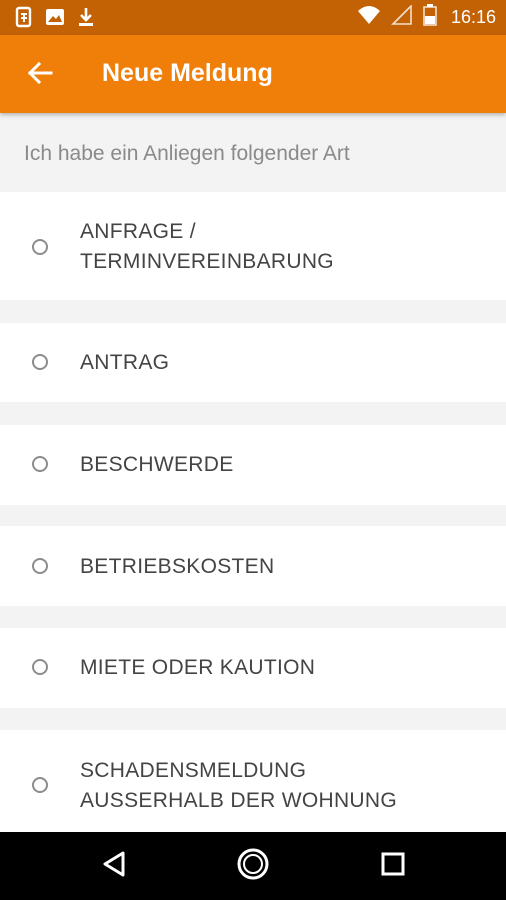 The width and height of the screenshot is (506, 900). What do you see at coordinates (177, 566) in the screenshot?
I see `option-label: BETRIEBSKOSTEN` at bounding box center [177, 566].